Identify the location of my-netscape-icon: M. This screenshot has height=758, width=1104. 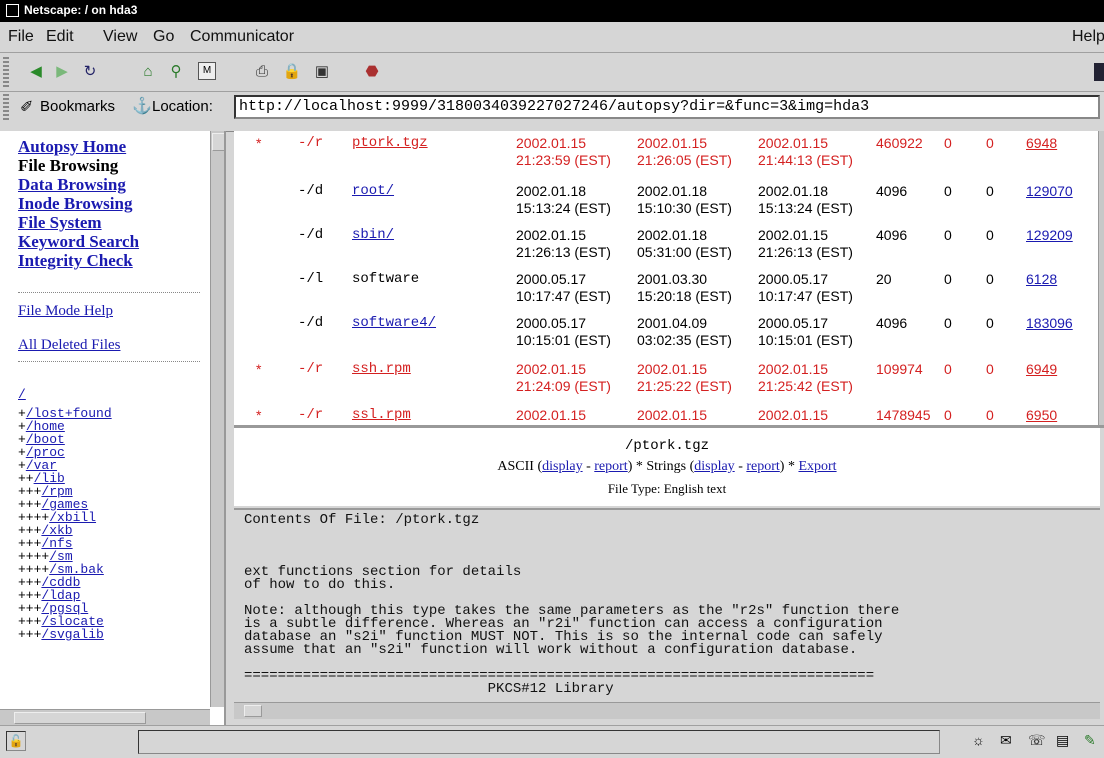
(207, 71).